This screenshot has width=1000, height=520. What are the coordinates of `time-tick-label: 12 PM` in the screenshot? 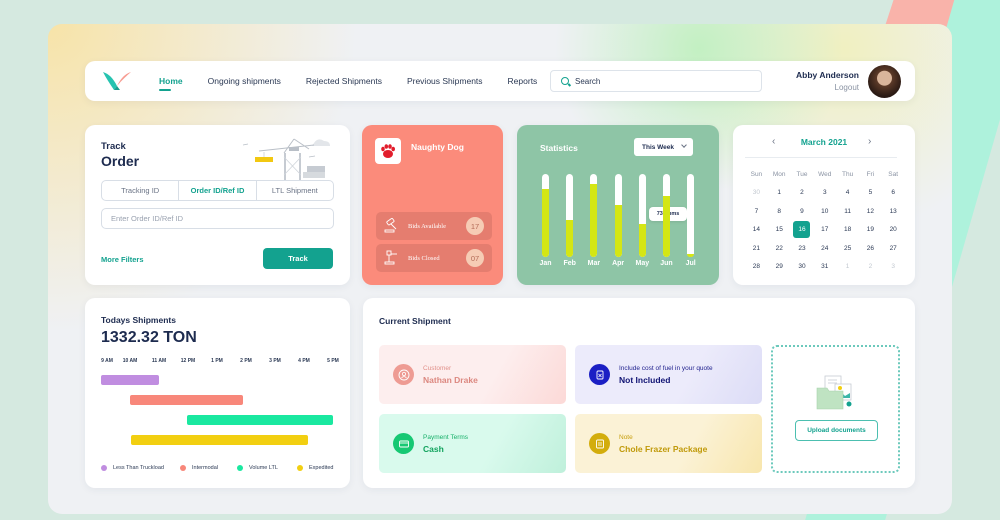 It's located at (188, 361).